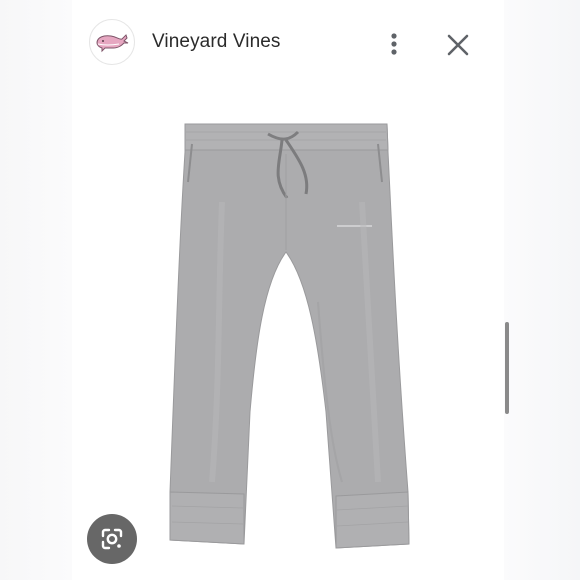 Image resolution: width=580 pixels, height=580 pixels. I want to click on left-backdrop, so click(36, 290).